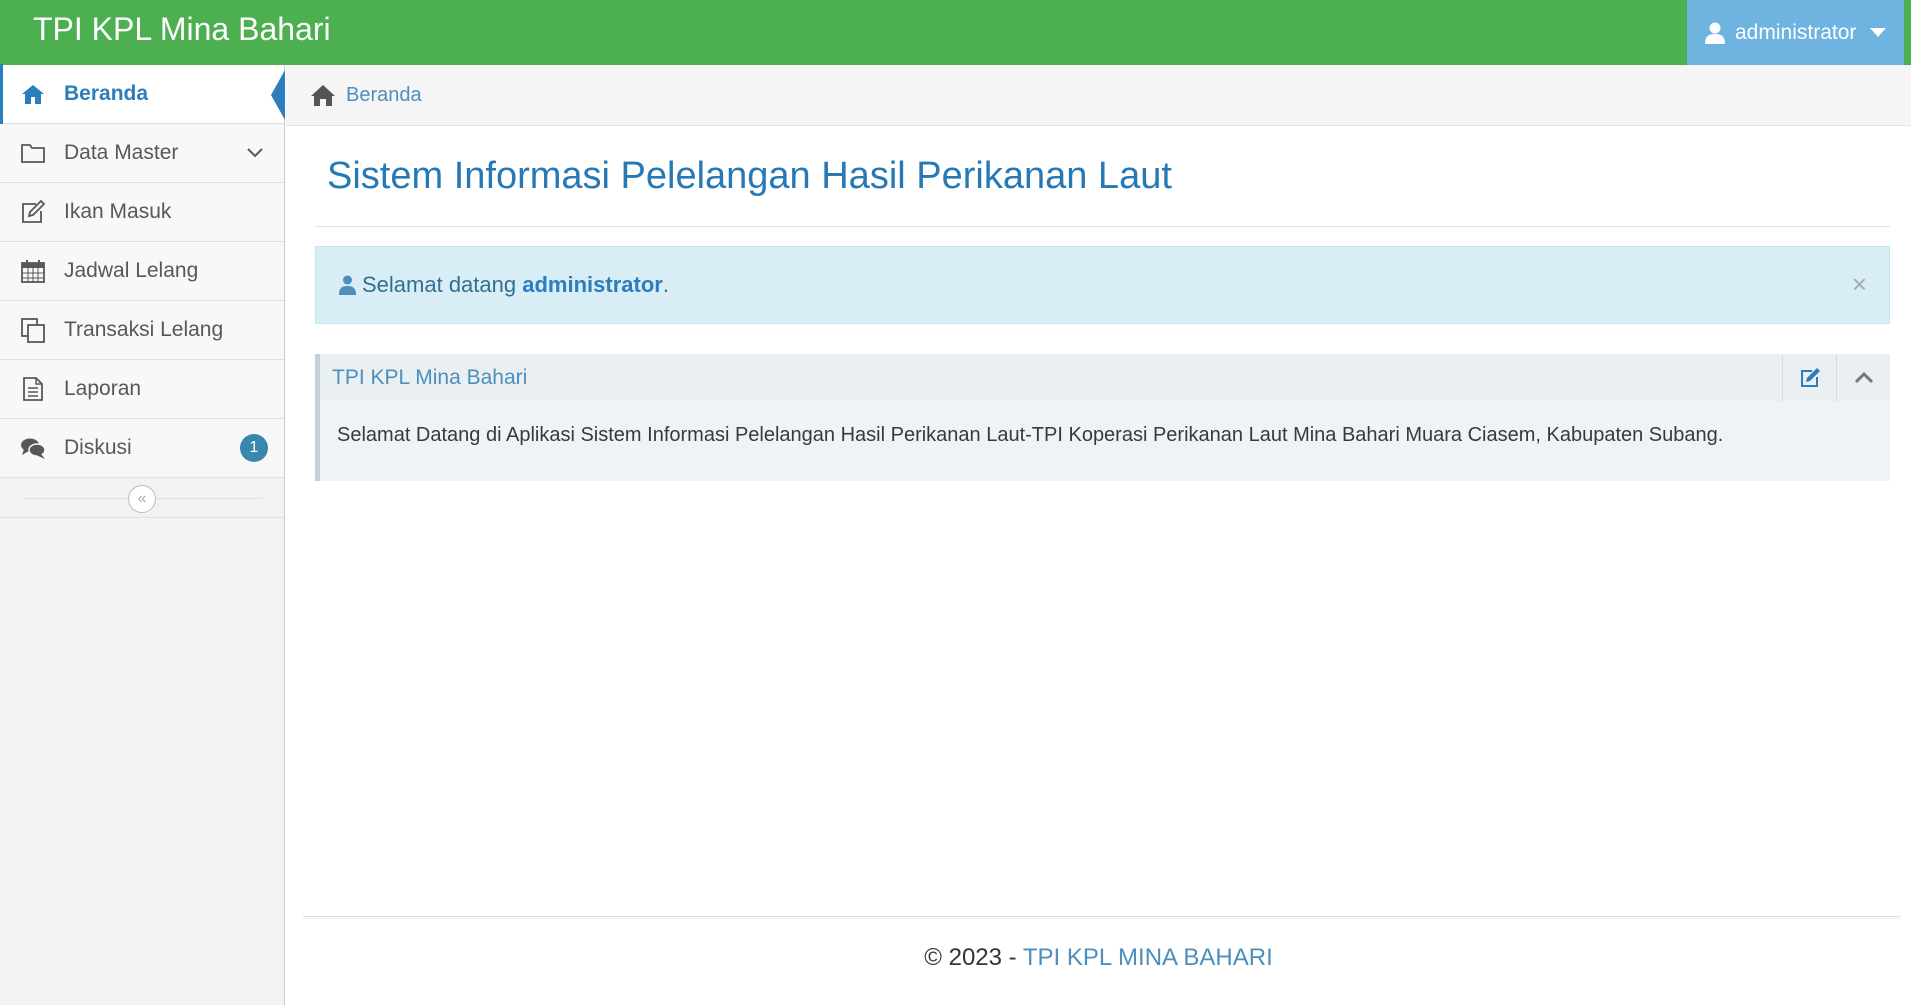  I want to click on active-arrow, so click(278, 95).